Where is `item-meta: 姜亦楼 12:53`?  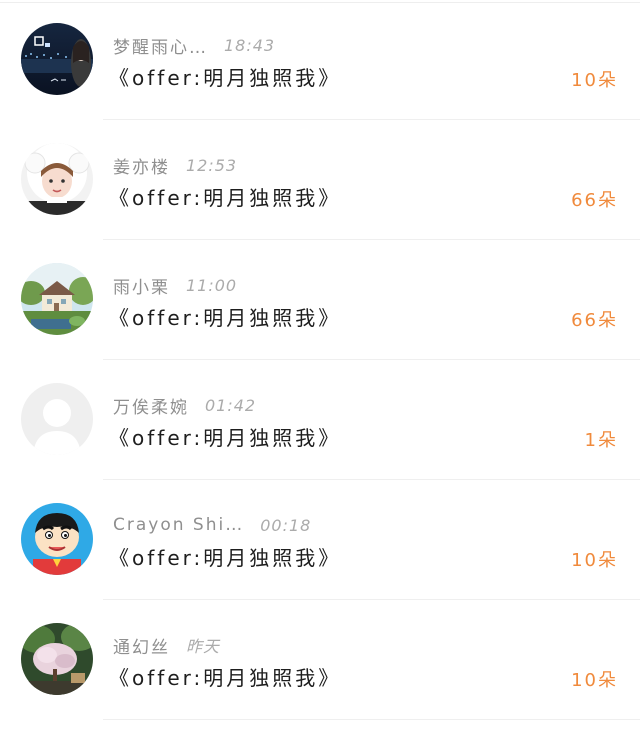 item-meta: 姜亦楼 12:53 is located at coordinates (175, 165).